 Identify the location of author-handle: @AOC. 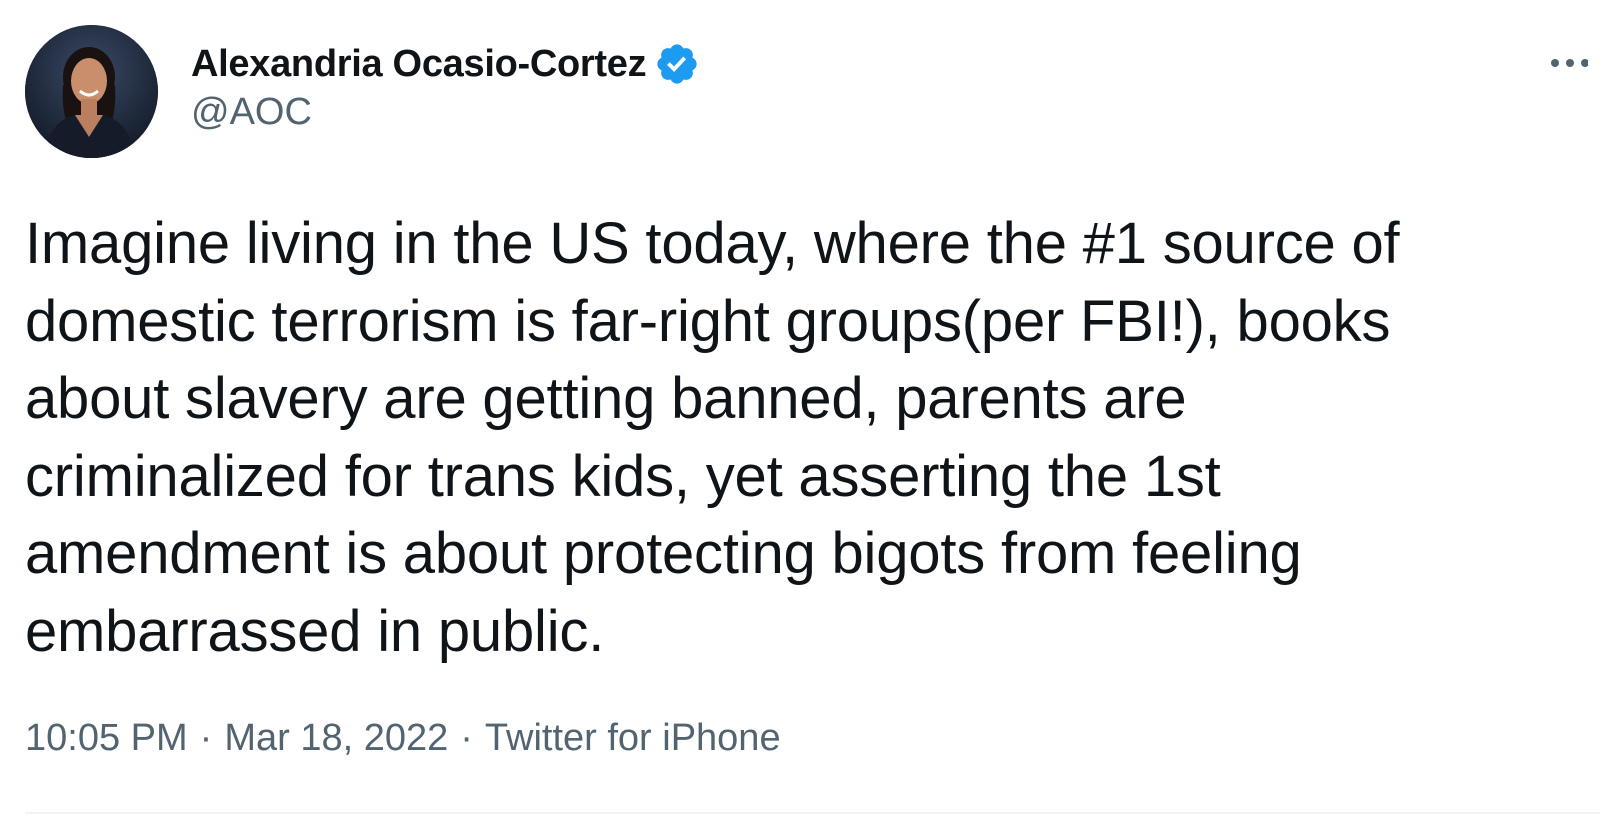
(445, 112).